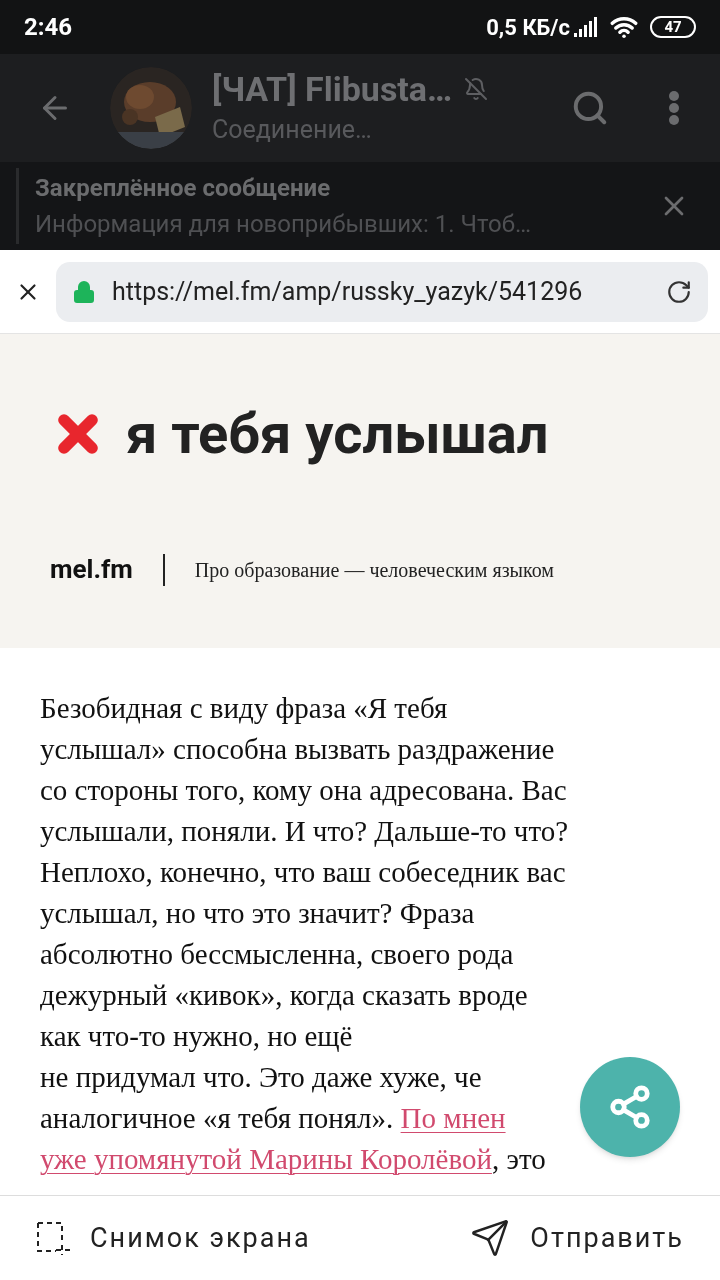 The image size is (720, 1280). I want to click on share-icon, so click(630, 1107).